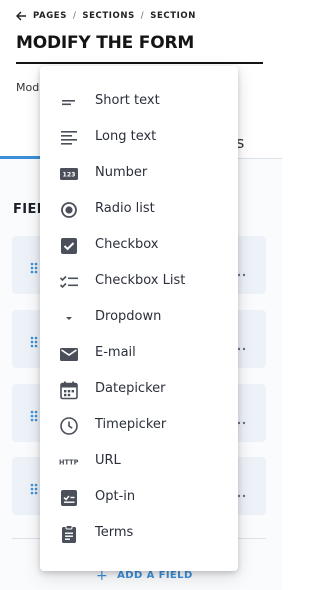 This screenshot has height=590, width=320. What do you see at coordinates (69, 498) in the screenshot?
I see `opt-in-icon` at bounding box center [69, 498].